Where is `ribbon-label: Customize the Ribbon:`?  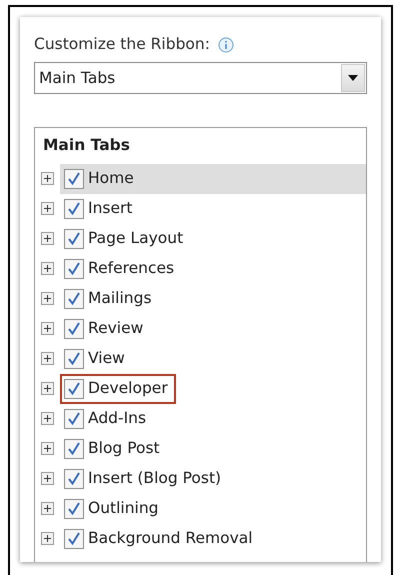
ribbon-label: Customize the Ribbon: is located at coordinates (122, 44).